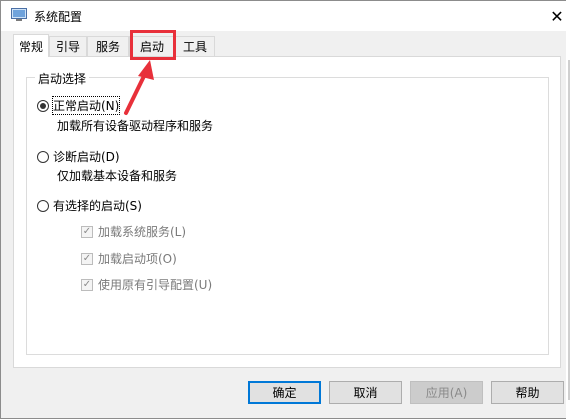 The image size is (573, 419). What do you see at coordinates (155, 285) in the screenshot?
I see `use-original-boot-config-label: 使用原有引导配置(U)` at bounding box center [155, 285].